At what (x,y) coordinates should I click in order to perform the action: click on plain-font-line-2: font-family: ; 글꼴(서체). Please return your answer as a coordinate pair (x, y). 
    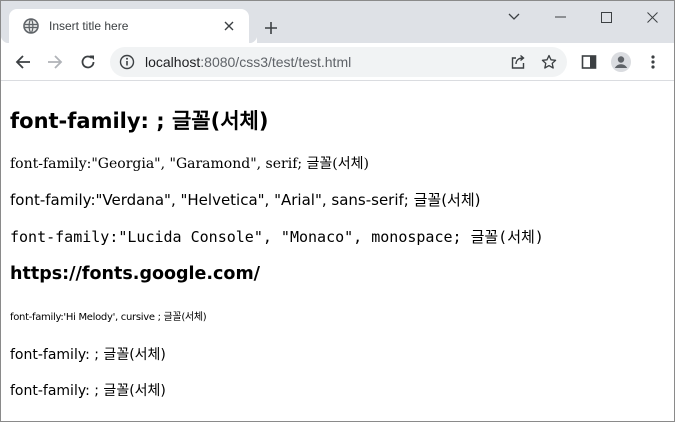
    Looking at the image, I should click on (88, 391).